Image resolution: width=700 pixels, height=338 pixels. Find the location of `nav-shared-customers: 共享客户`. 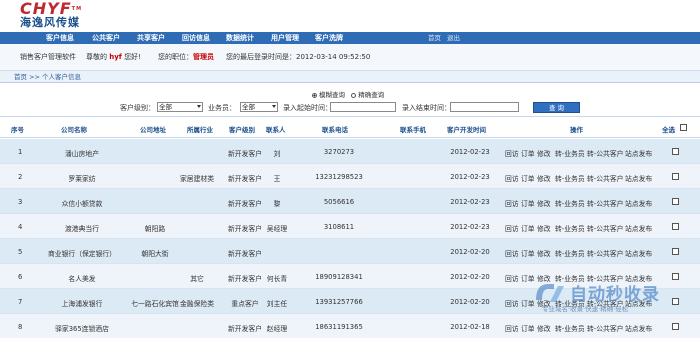

nav-shared-customers: 共享客户 is located at coordinates (151, 38).